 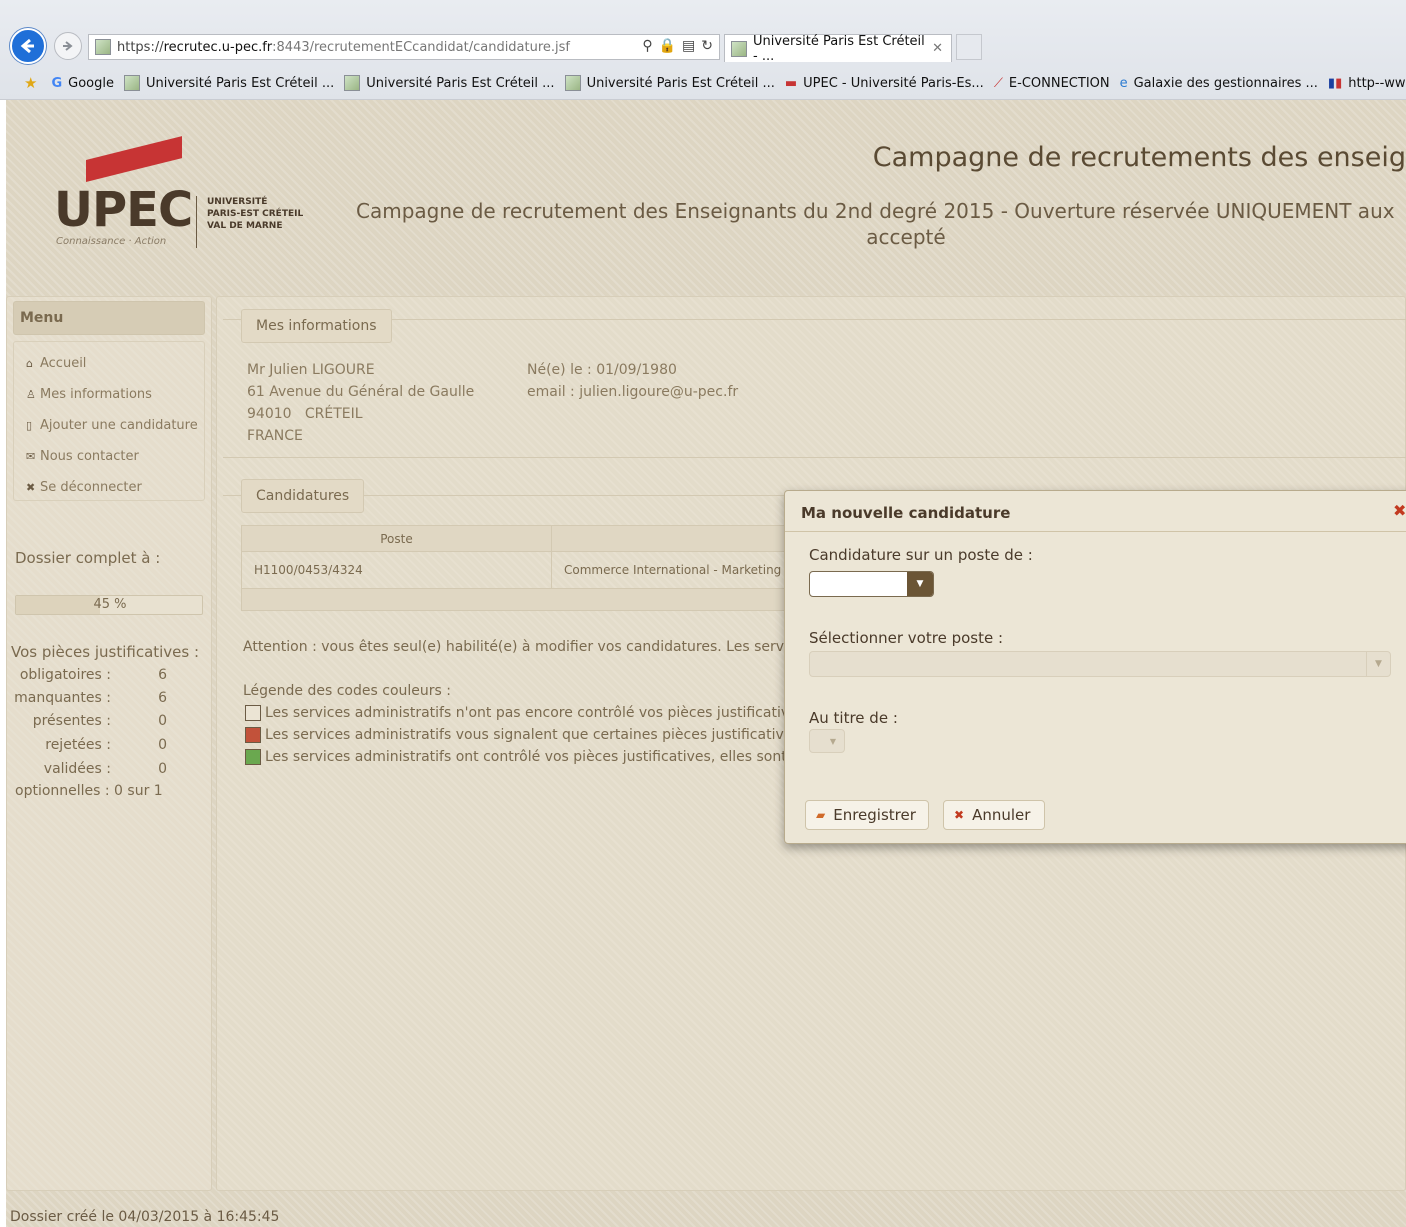 I want to click on user-birthdate: Né(e) le : 01/09/1980, so click(x=602, y=370).